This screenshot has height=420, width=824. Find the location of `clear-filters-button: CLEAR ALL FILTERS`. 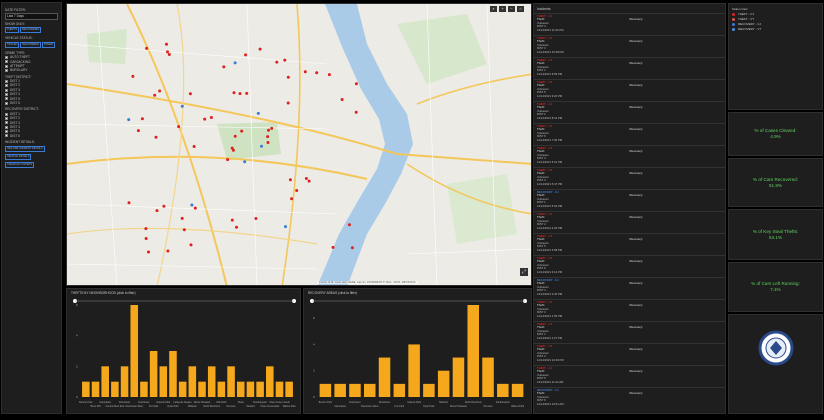

clear-filters-button: CLEAR ALL FILTERS is located at coordinates (19, 164).